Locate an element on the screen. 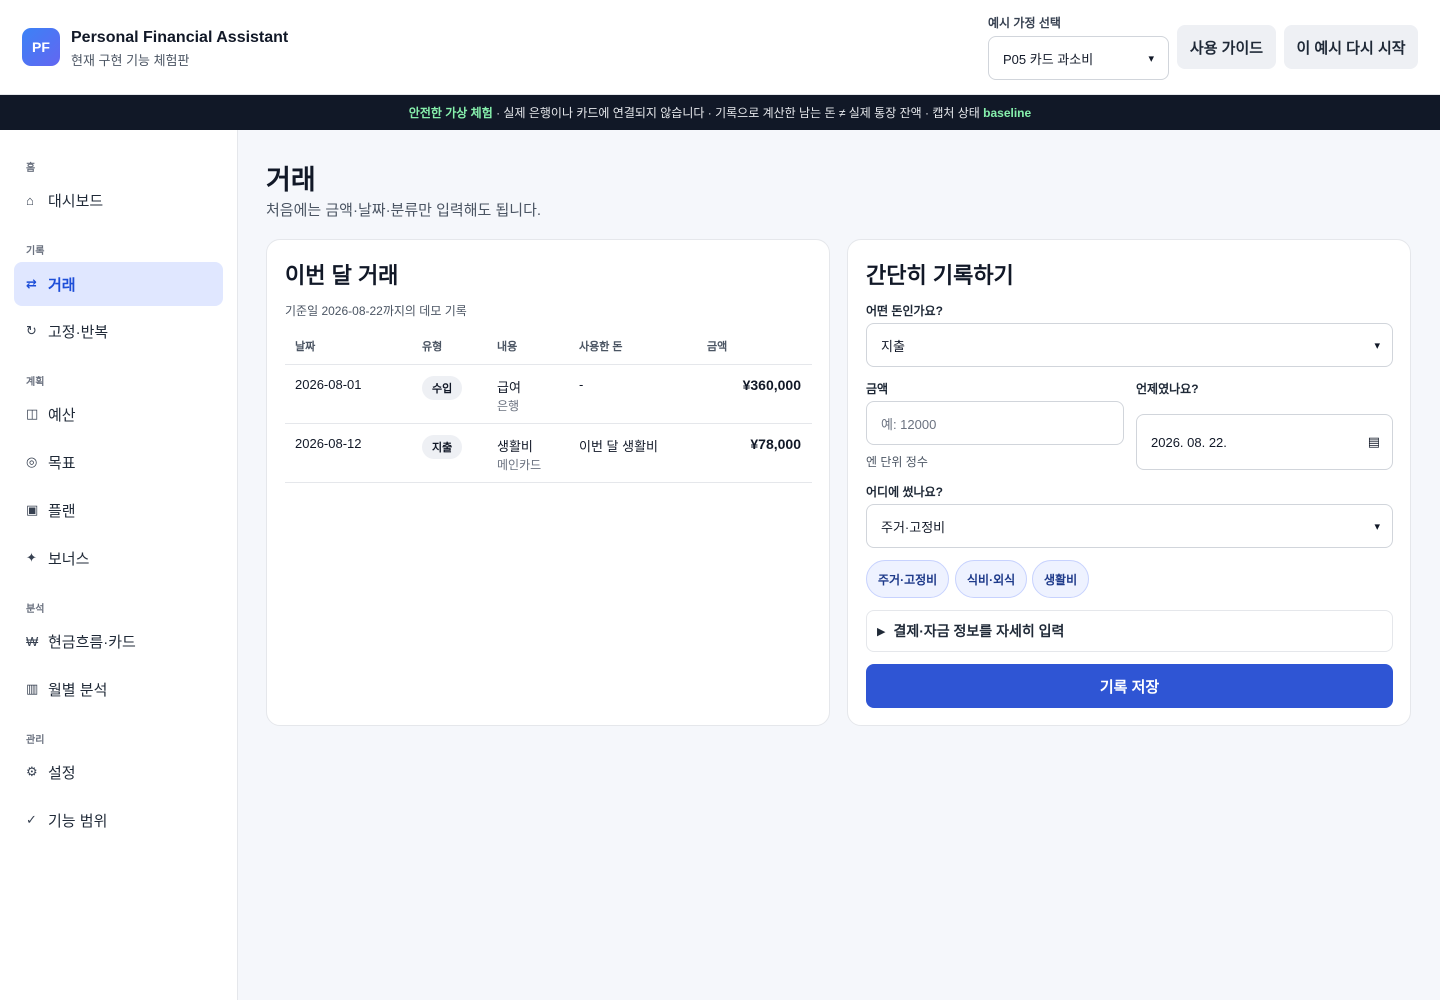 The width and height of the screenshot is (1440, 1000). sidebar-item-feature-scope: ✓ 기능 범위 is located at coordinates (118, 820).